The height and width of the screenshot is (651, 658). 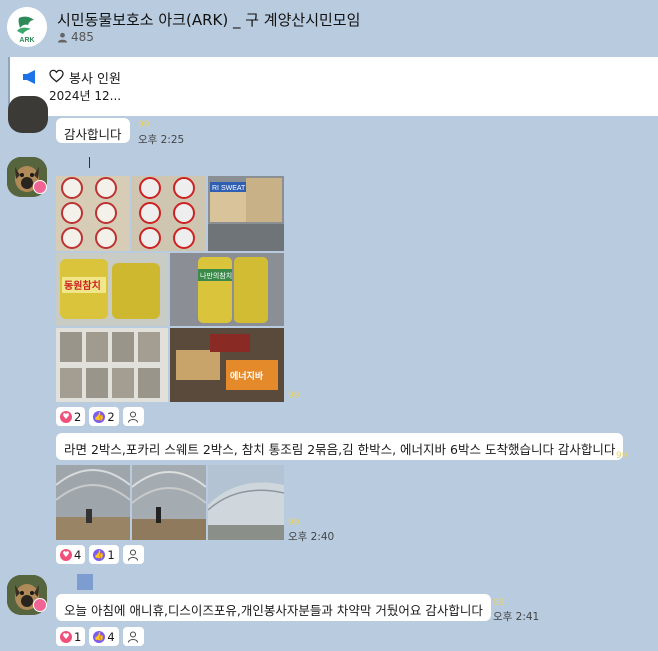 I want to click on megaphone-icon, so click(x=30, y=79).